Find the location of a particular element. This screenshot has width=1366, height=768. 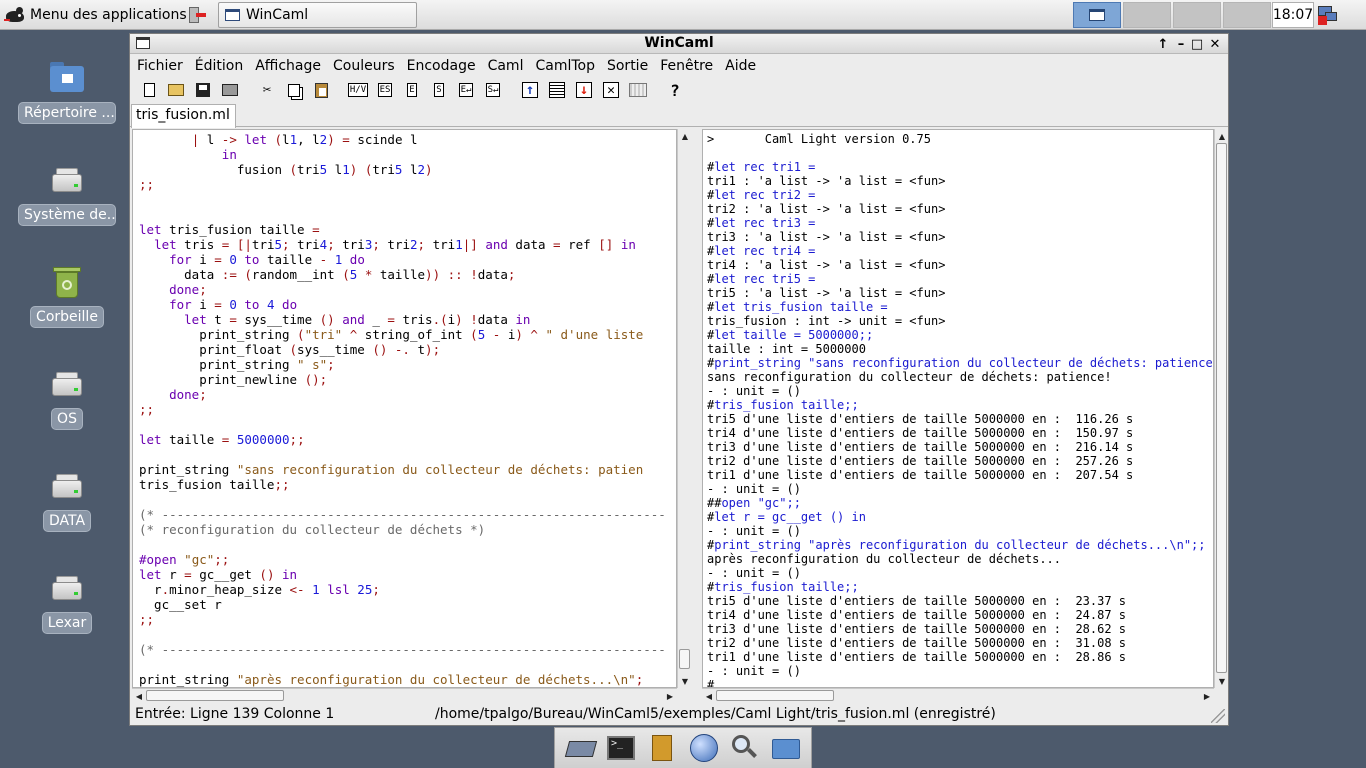

interrupt-button: ✕ is located at coordinates (611, 90).